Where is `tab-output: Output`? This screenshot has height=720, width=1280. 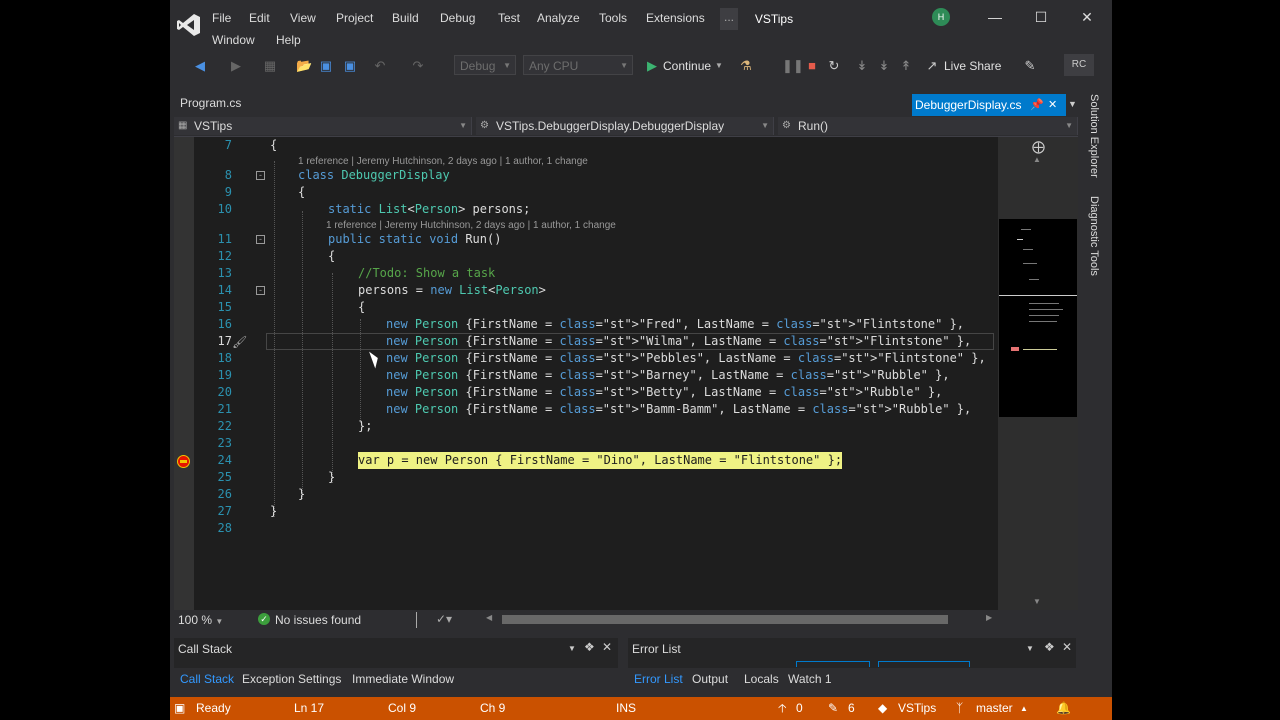
tab-output: Output is located at coordinates (710, 679).